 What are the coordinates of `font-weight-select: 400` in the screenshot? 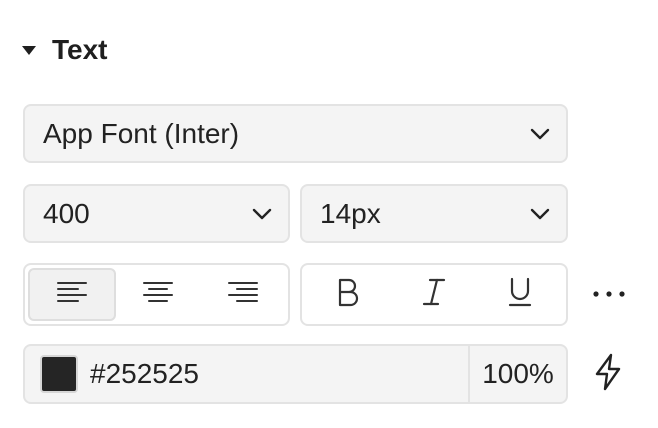 It's located at (156, 213).